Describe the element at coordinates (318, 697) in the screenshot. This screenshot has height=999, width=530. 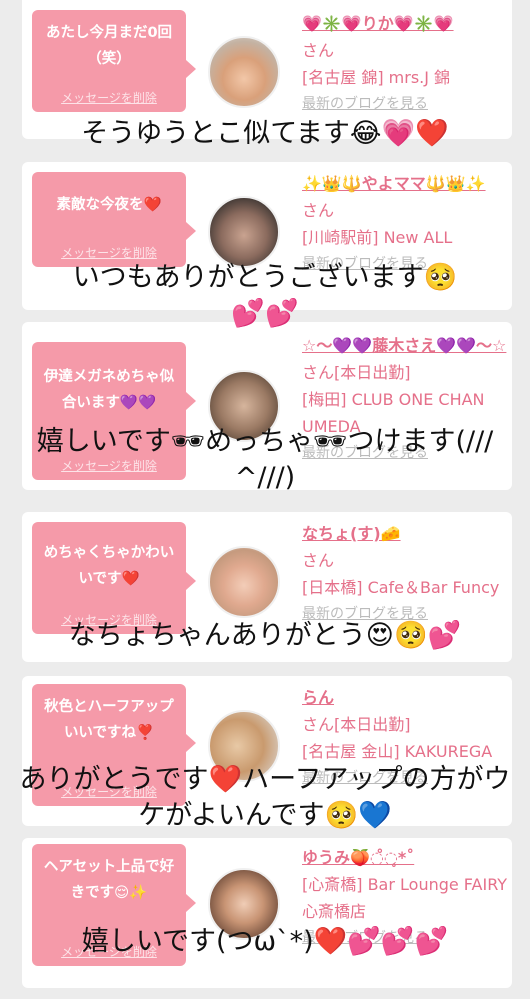
I see `cast-name: らん` at that location.